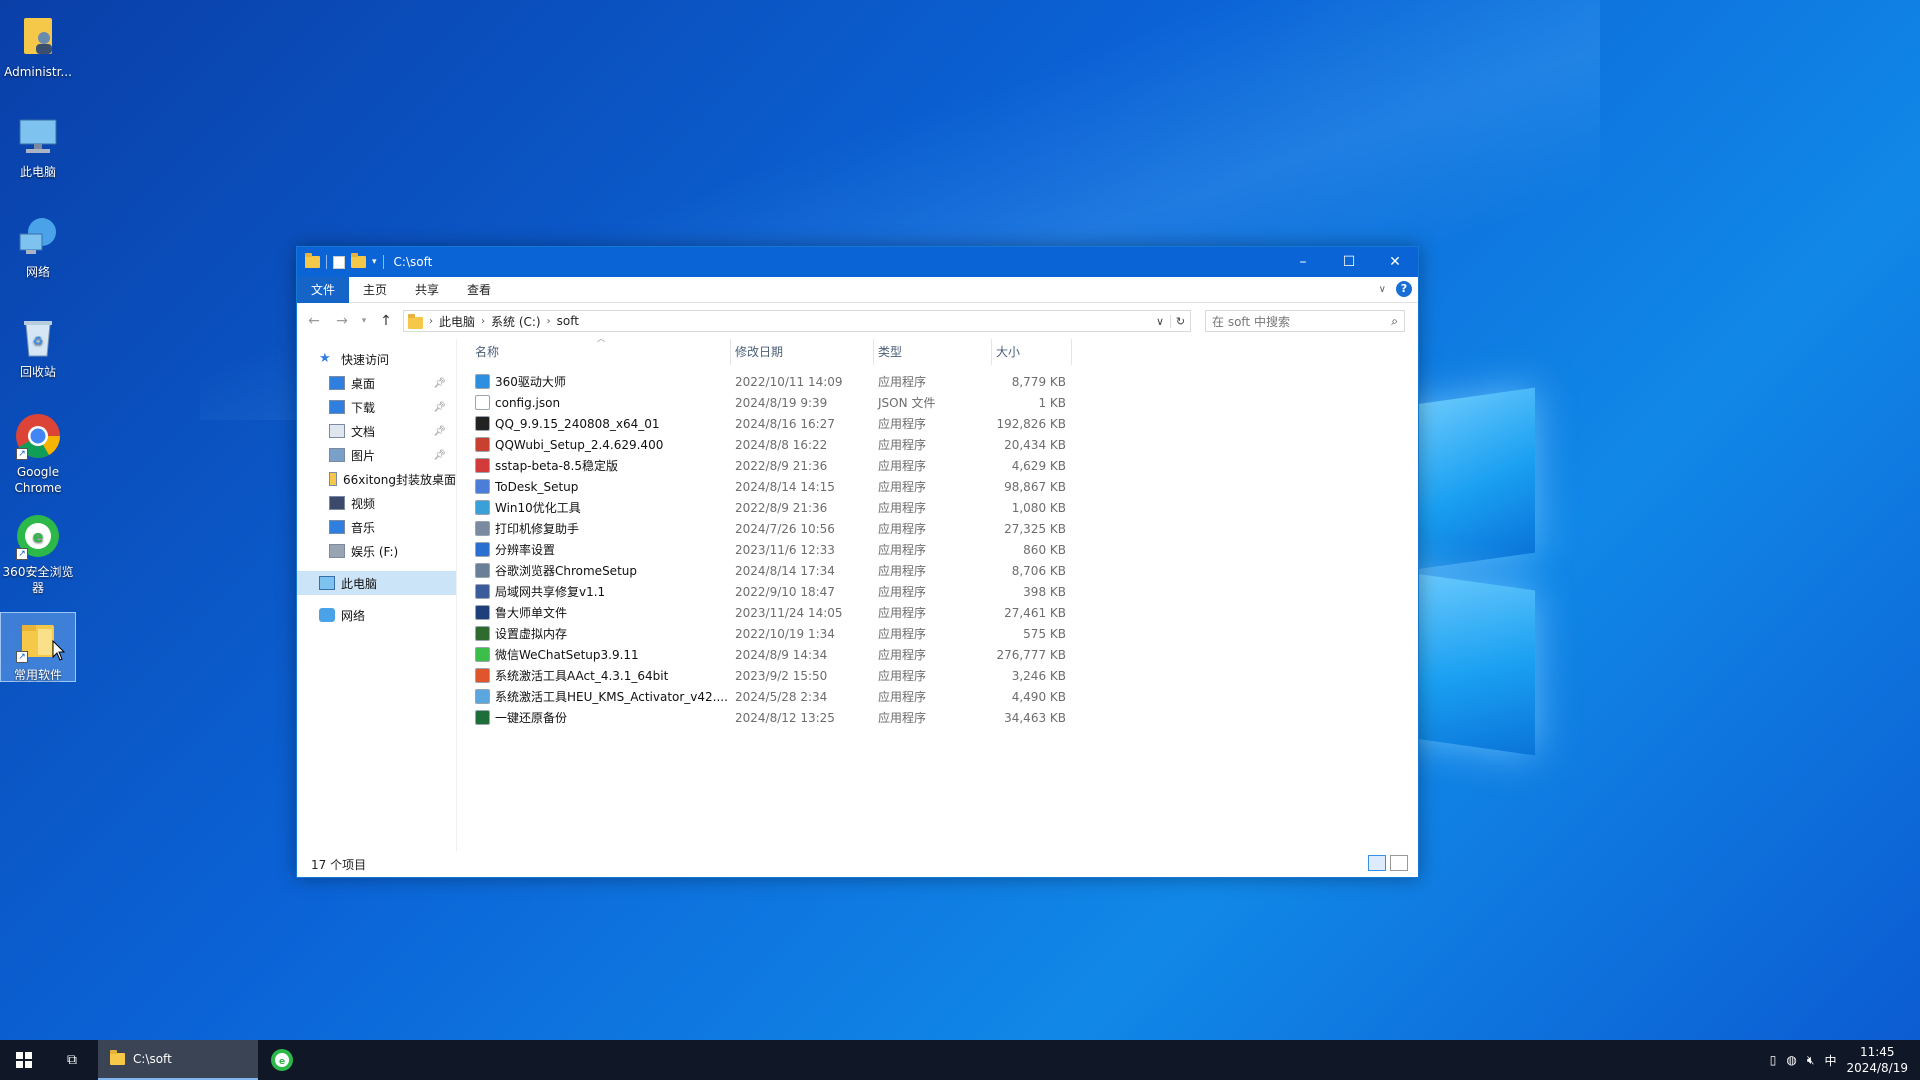 This screenshot has height=1080, width=1920. I want to click on nav-quick-access: ★ 快速访问, so click(376, 359).